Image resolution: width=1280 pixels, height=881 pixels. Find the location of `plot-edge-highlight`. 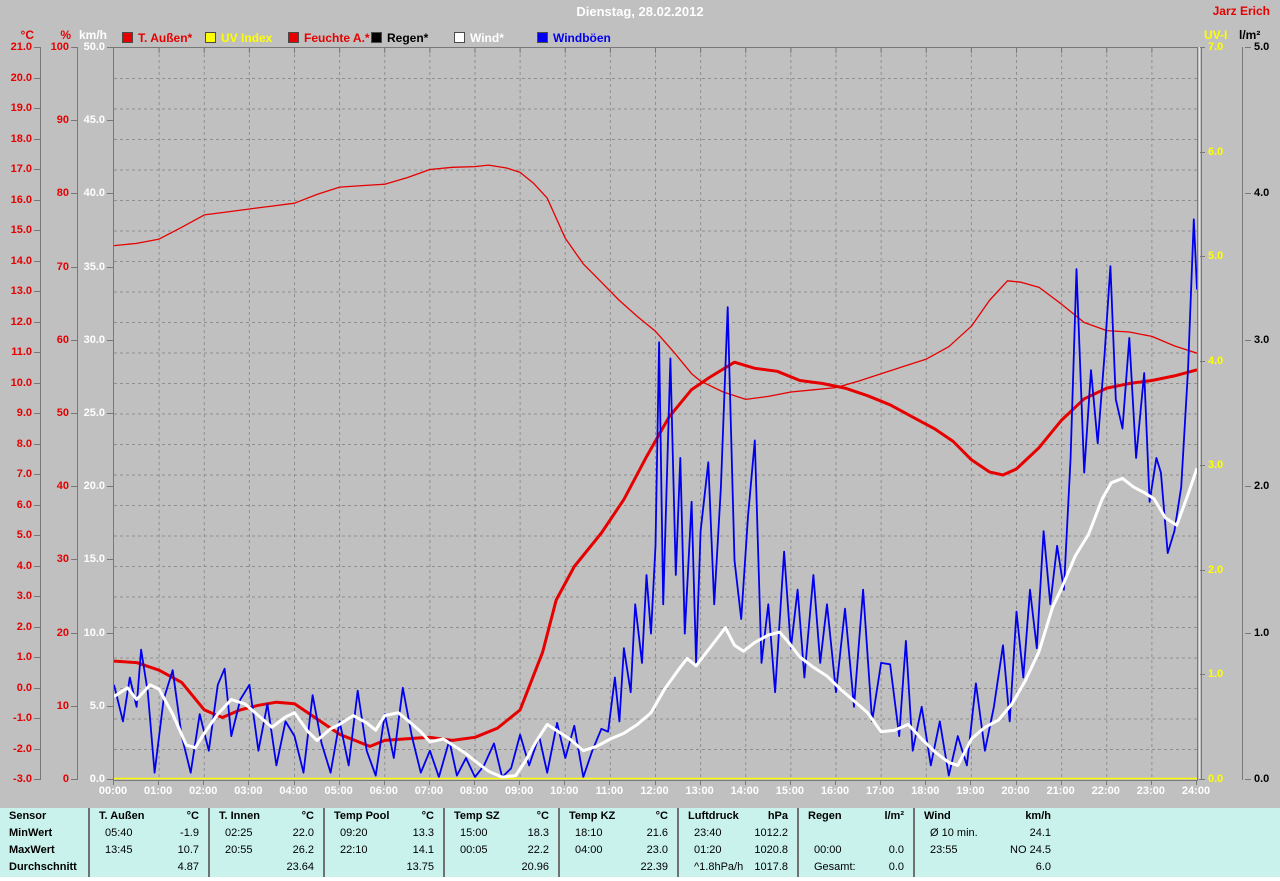

plot-edge-highlight is located at coordinates (1199, 413).